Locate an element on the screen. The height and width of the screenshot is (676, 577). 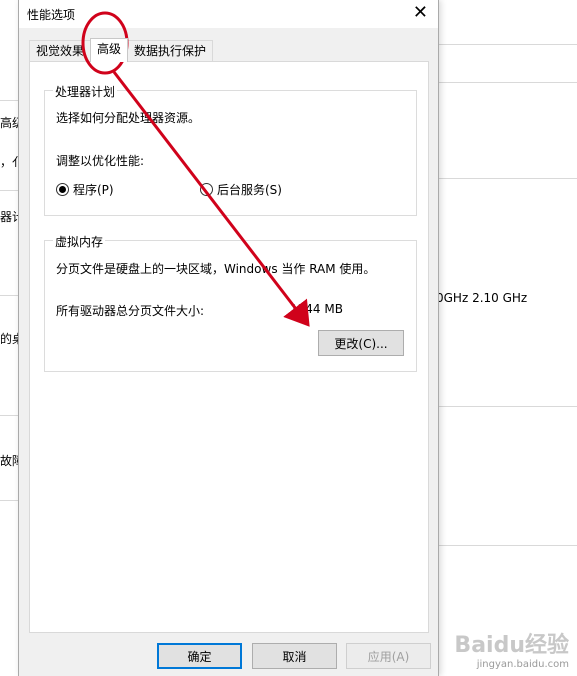
virtual-memory-title: 虚拟内存 is located at coordinates (79, 241).